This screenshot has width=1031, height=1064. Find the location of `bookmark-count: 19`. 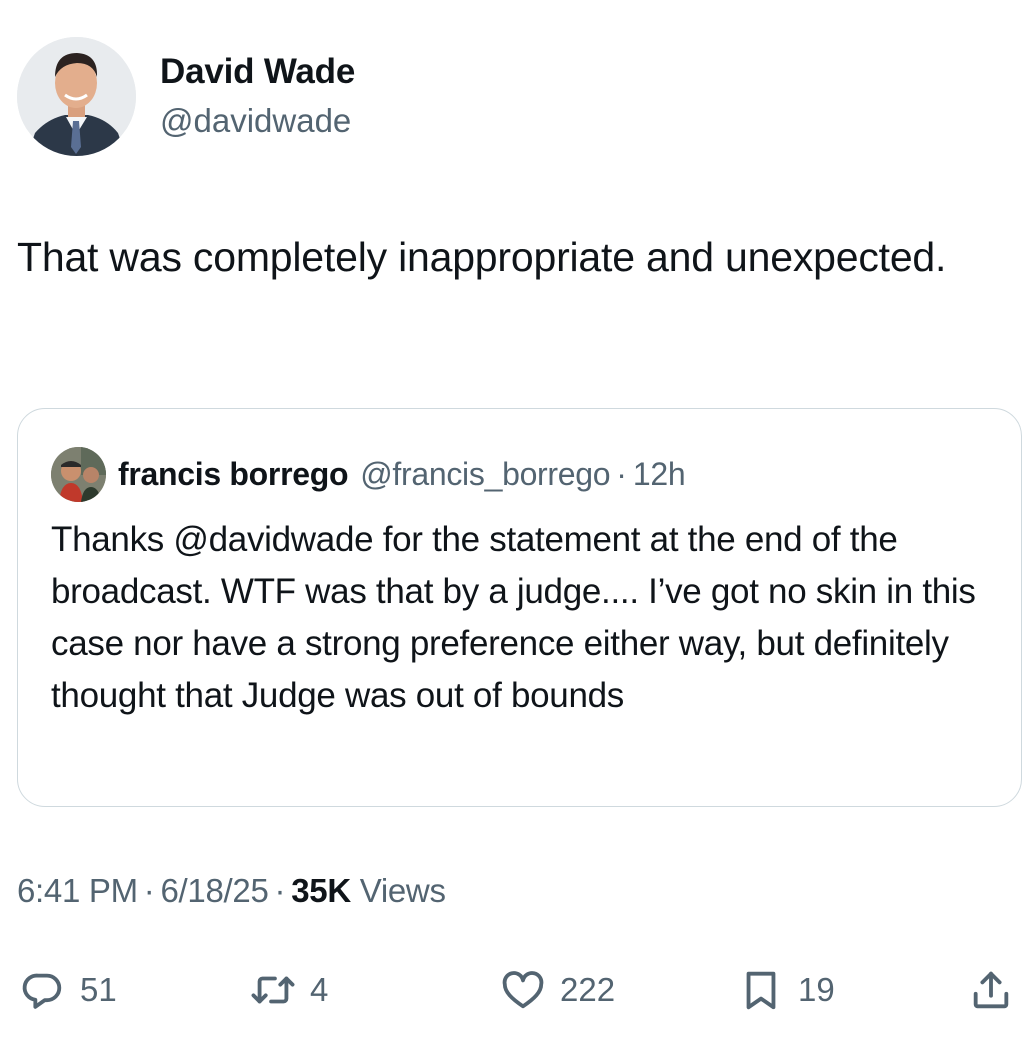

bookmark-count: 19 is located at coordinates (816, 989).